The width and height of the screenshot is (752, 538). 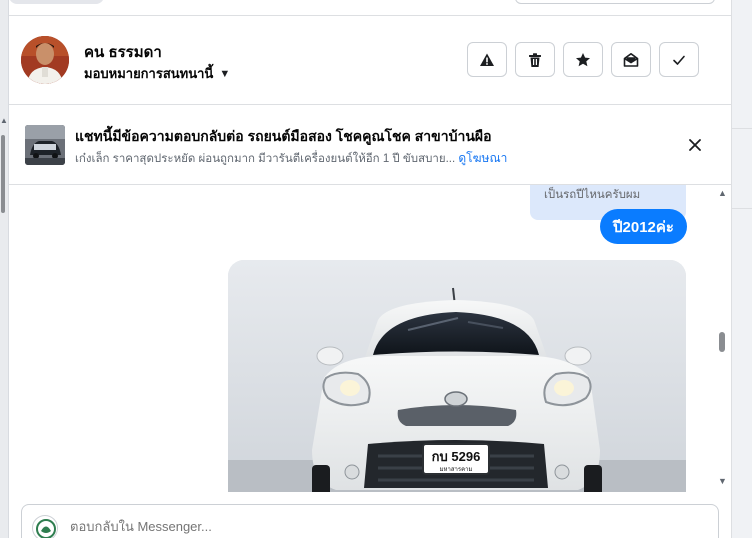 I want to click on envelope-open-icon, so click(x=631, y=59).